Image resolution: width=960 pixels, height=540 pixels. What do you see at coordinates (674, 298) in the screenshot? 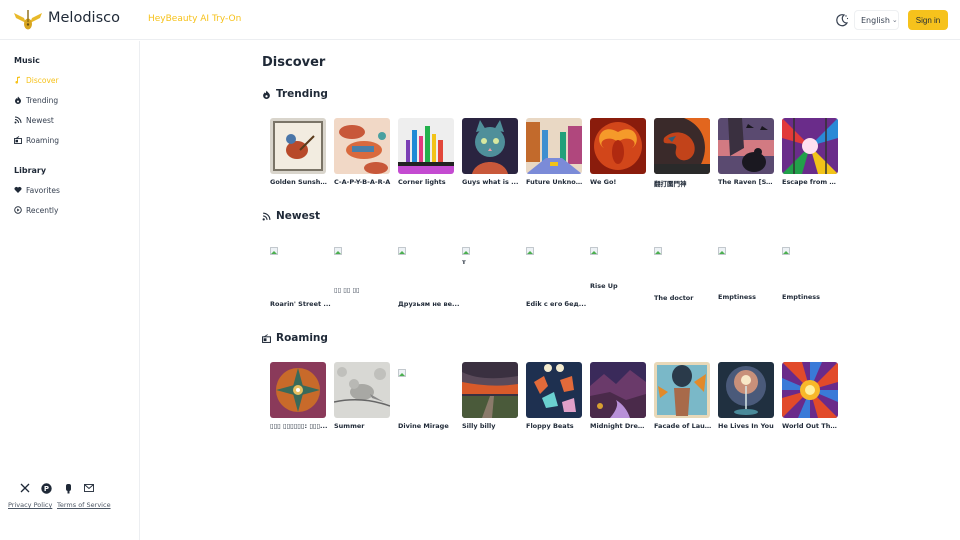
I see `song-title: The doctor` at bounding box center [674, 298].